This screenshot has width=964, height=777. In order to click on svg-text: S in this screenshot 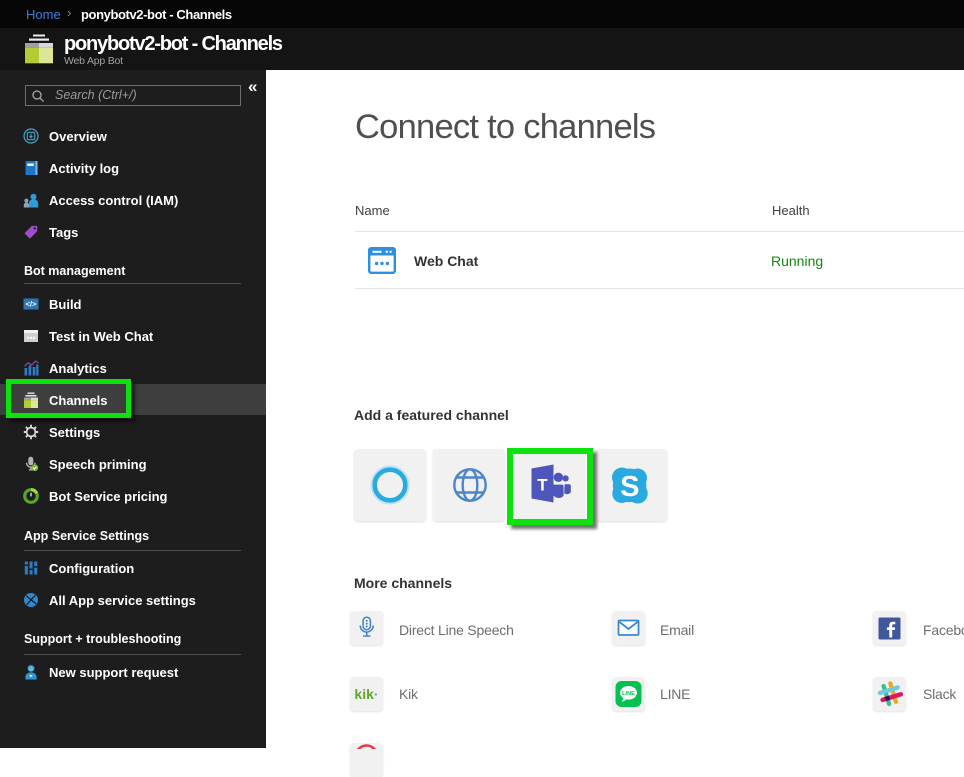, I will do `click(629, 487)`.